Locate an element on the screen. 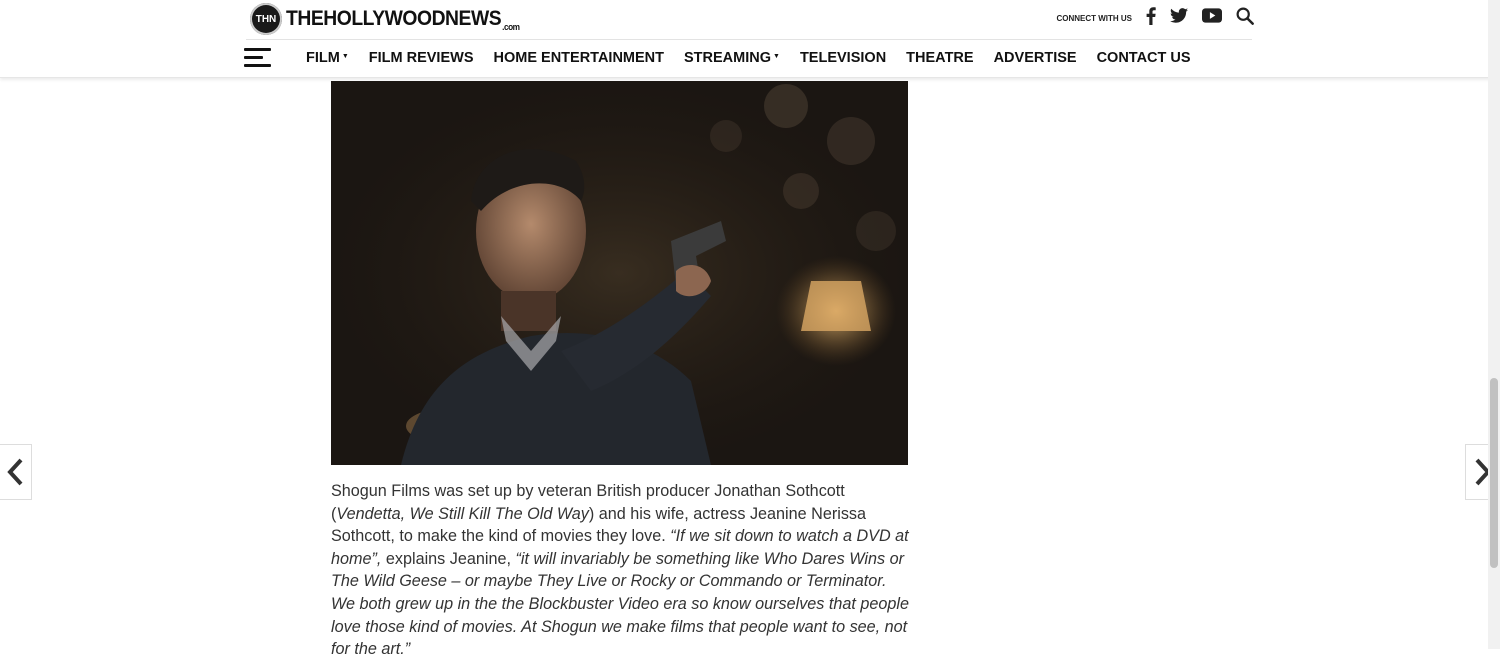 The width and height of the screenshot is (1500, 661). social-bar: CONNECT WITH US is located at coordinates (1155, 18).